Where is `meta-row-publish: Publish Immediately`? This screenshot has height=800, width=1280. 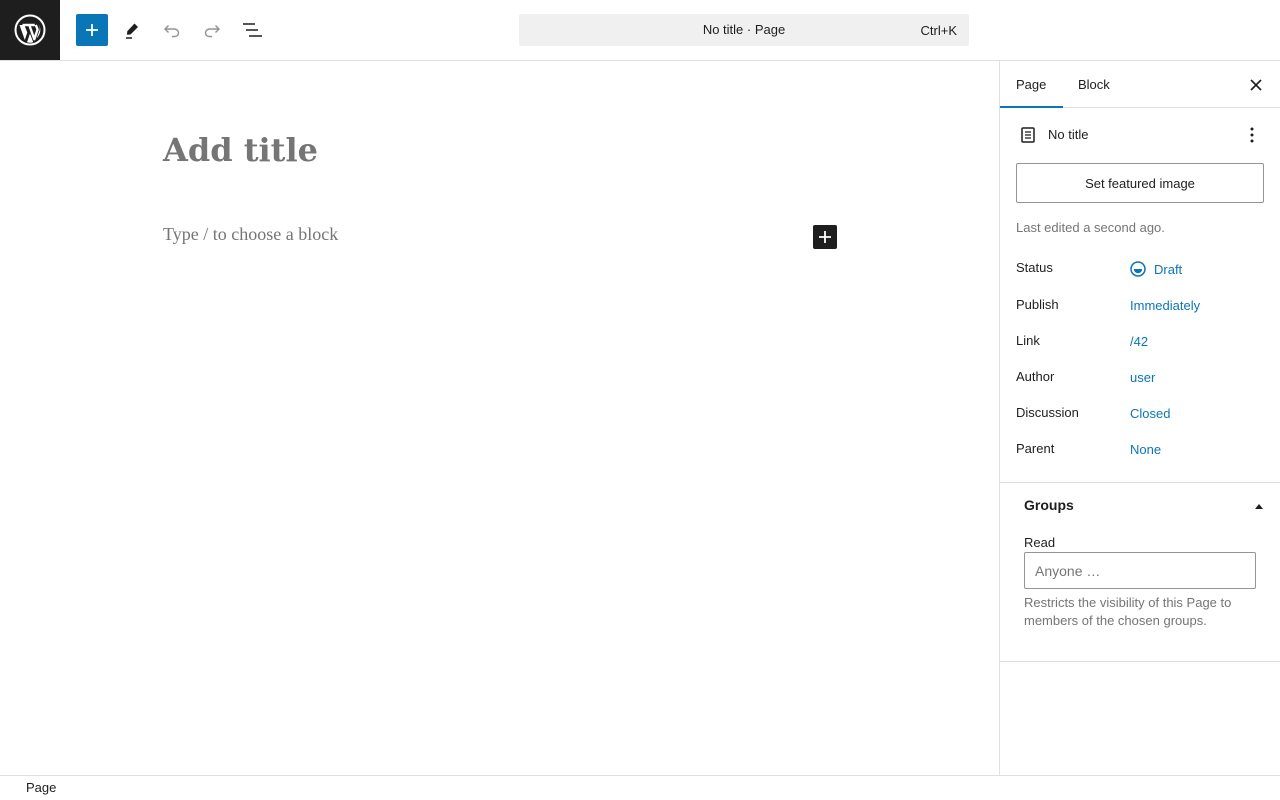
meta-row-publish: Publish Immediately is located at coordinates (1141, 307).